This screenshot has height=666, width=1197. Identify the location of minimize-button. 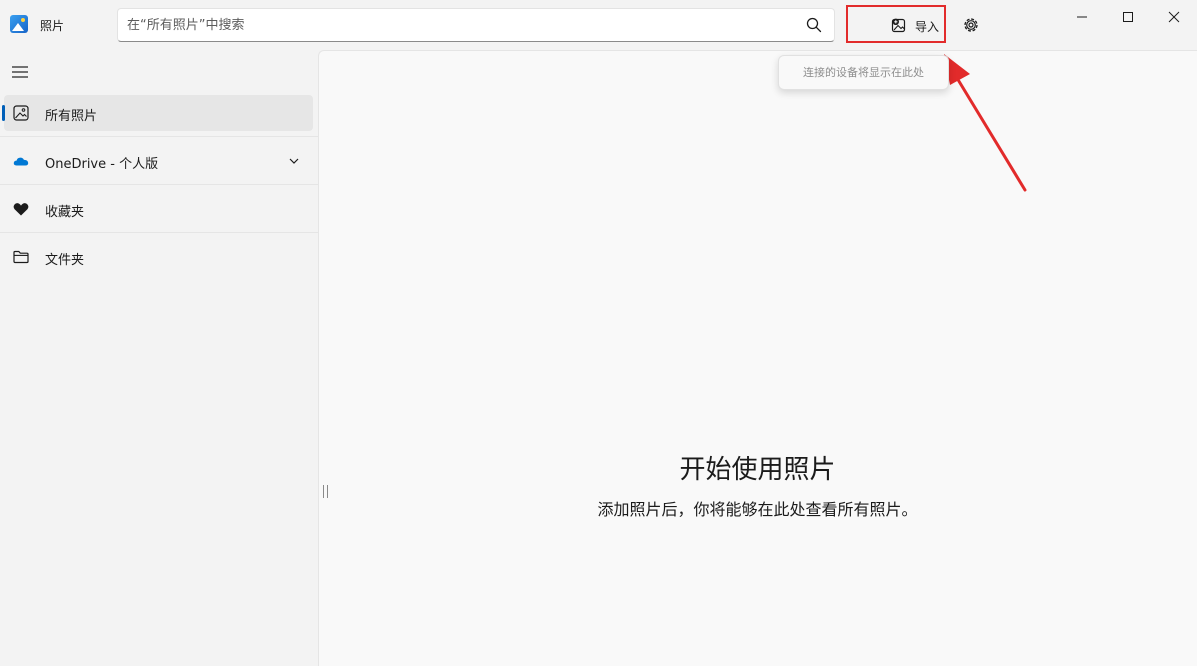
(1082, 18).